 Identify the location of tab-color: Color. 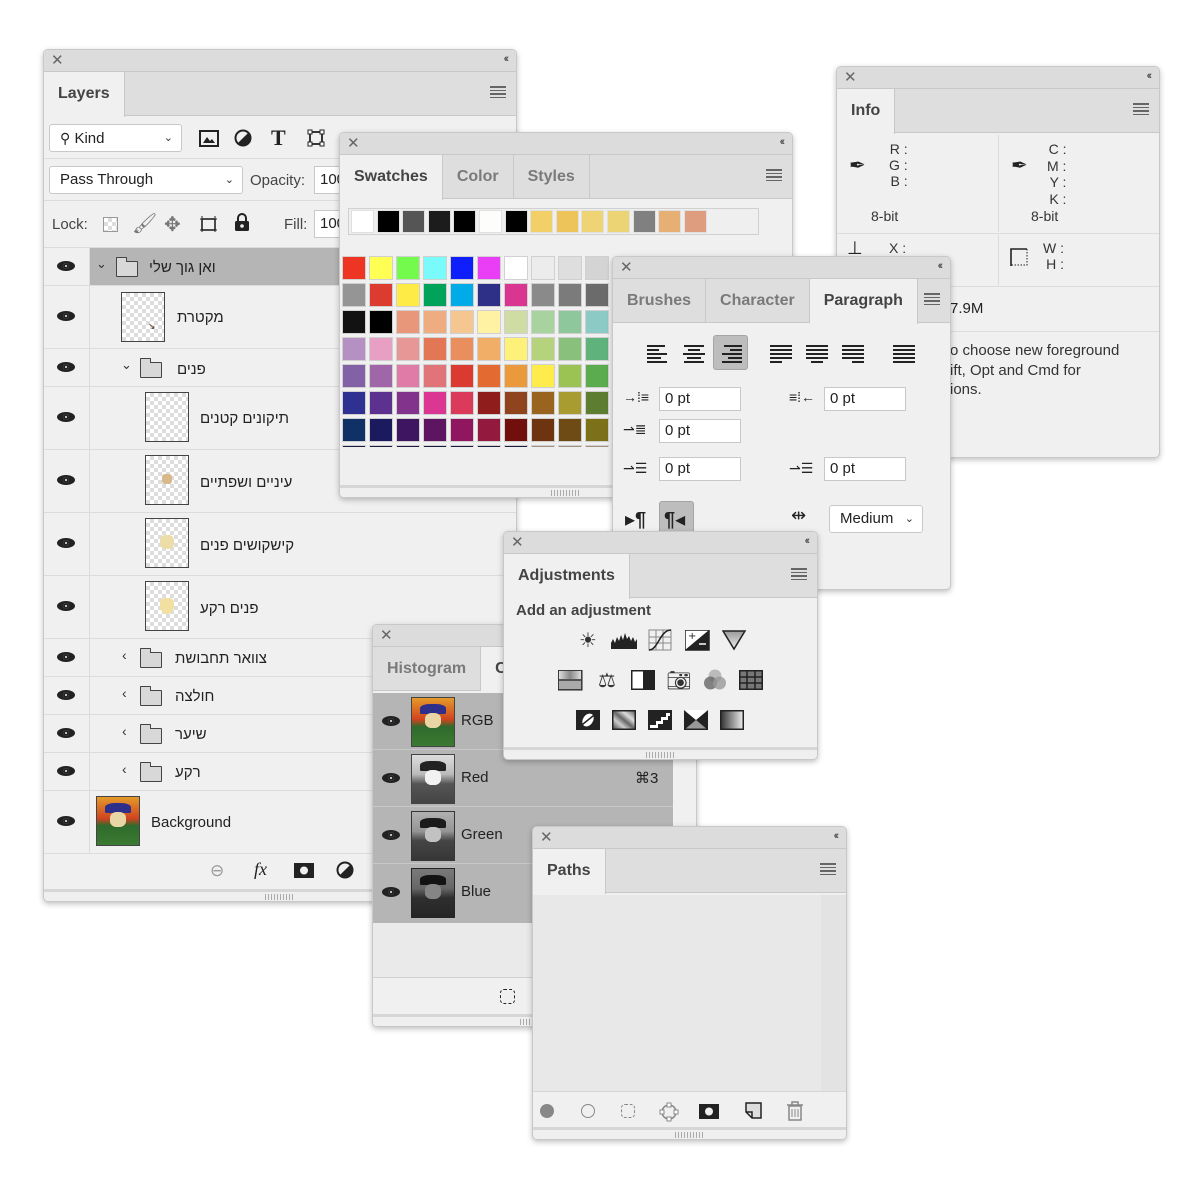
(478, 177).